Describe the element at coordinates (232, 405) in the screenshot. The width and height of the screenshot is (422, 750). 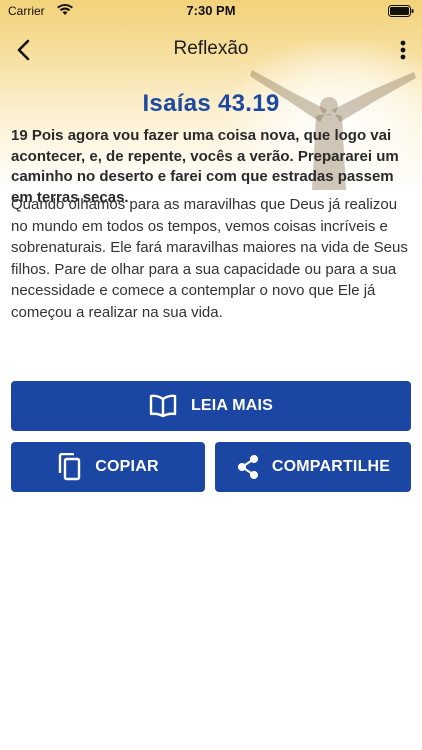
I see `read-more-label: LEIA MAIS` at that location.